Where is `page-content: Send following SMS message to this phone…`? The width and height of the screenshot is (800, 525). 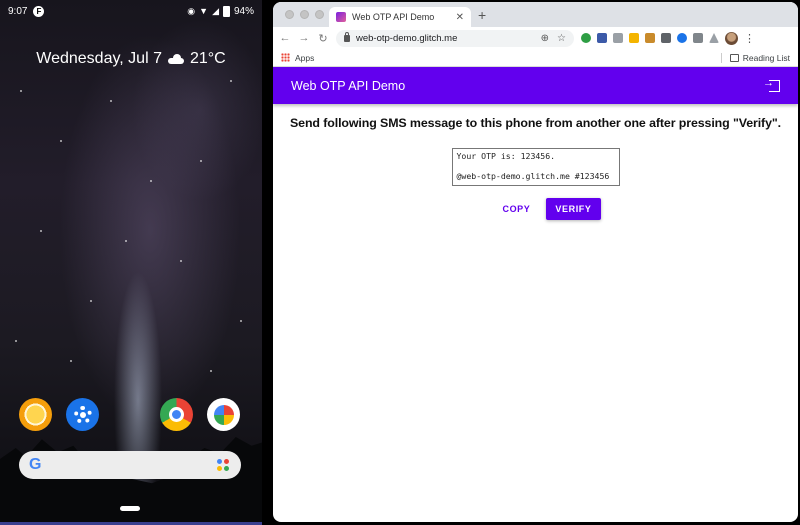 page-content: Send following SMS message to this phone… is located at coordinates (535, 162).